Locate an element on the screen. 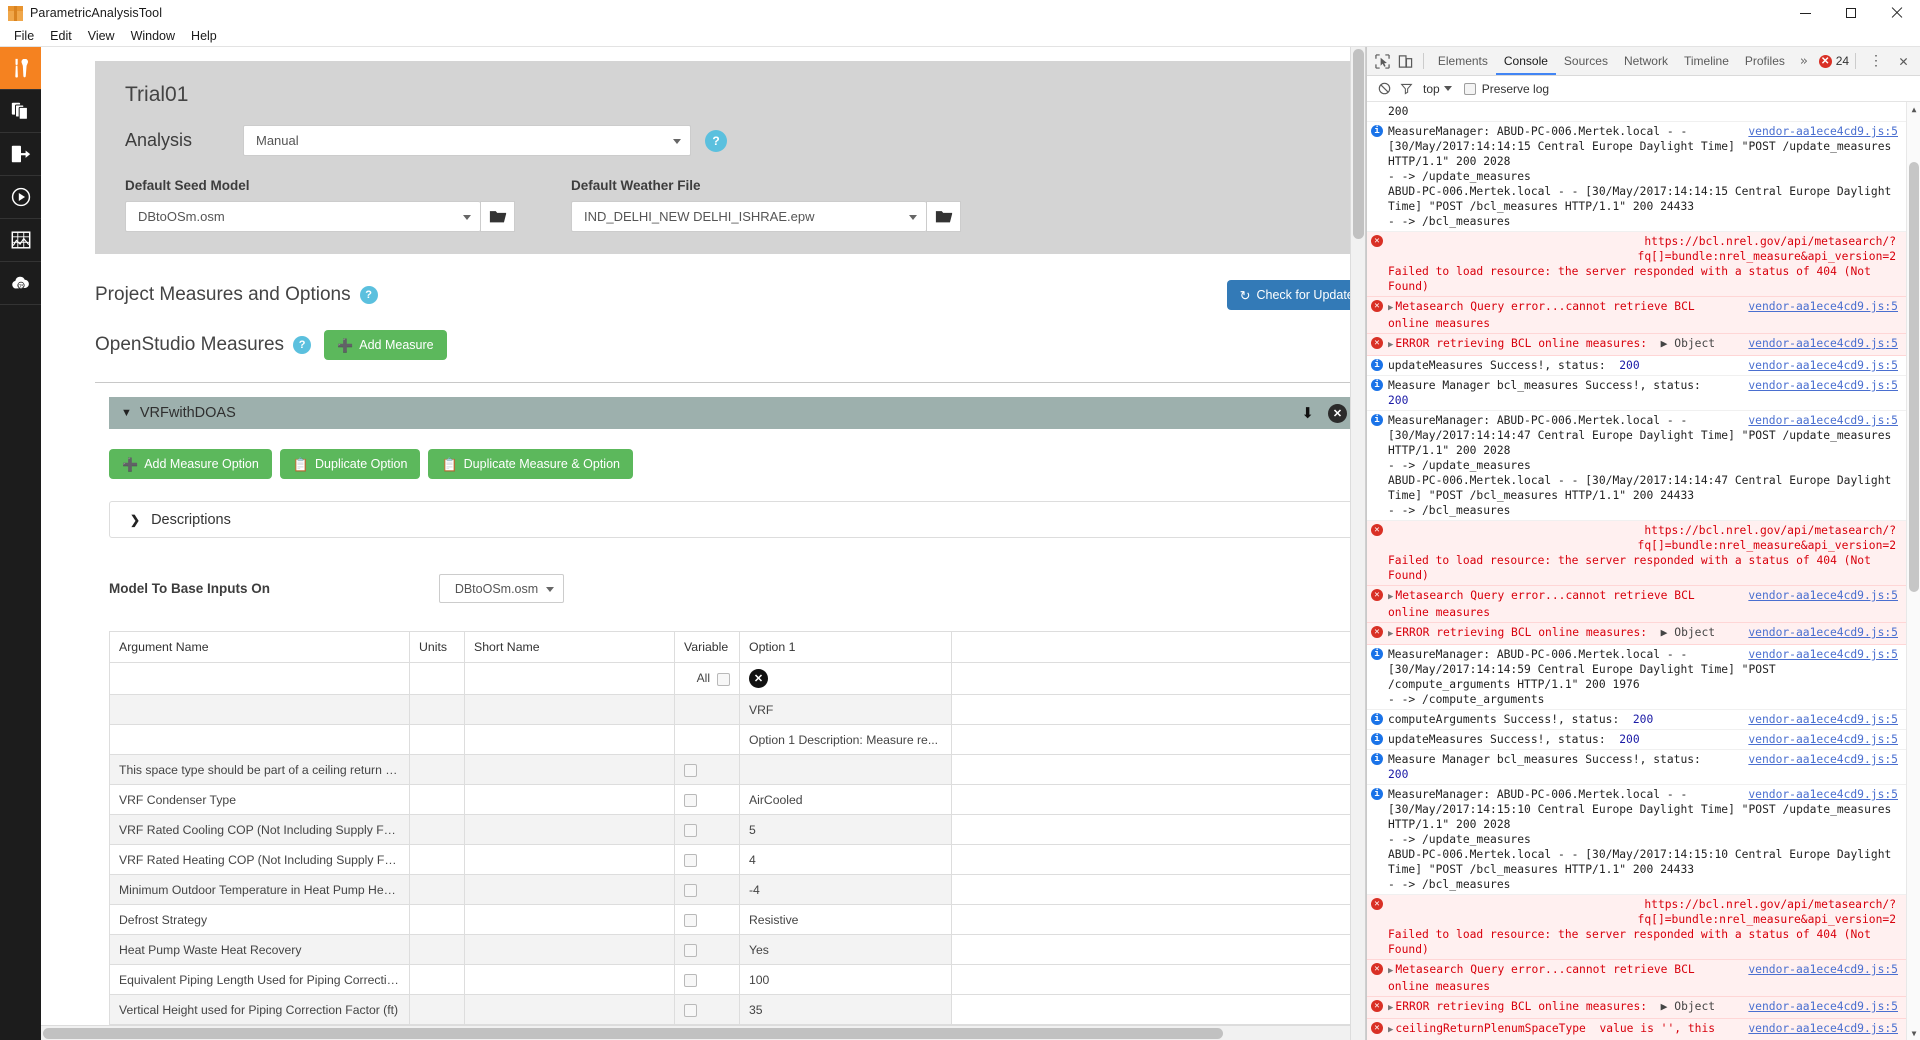 The height and width of the screenshot is (1040, 1920). device-toolbar-button is located at coordinates (1405, 61).